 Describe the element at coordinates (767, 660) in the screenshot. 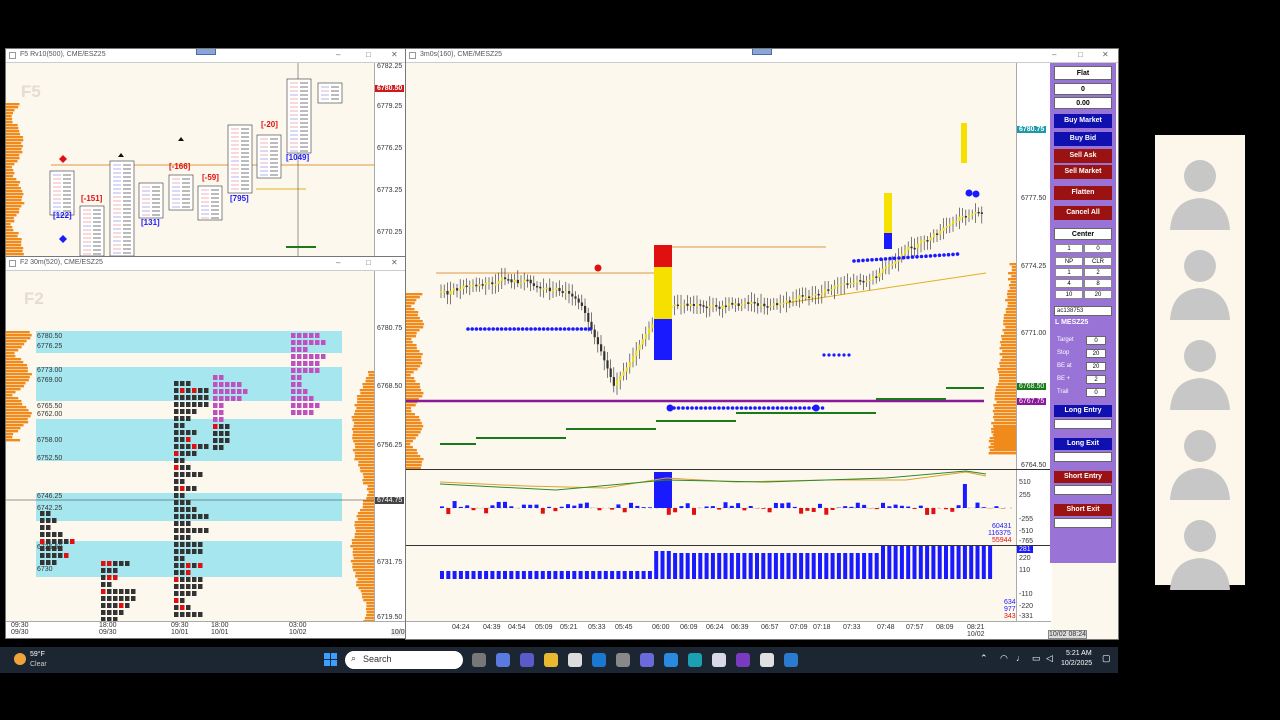

I see `trading-app-icon` at that location.